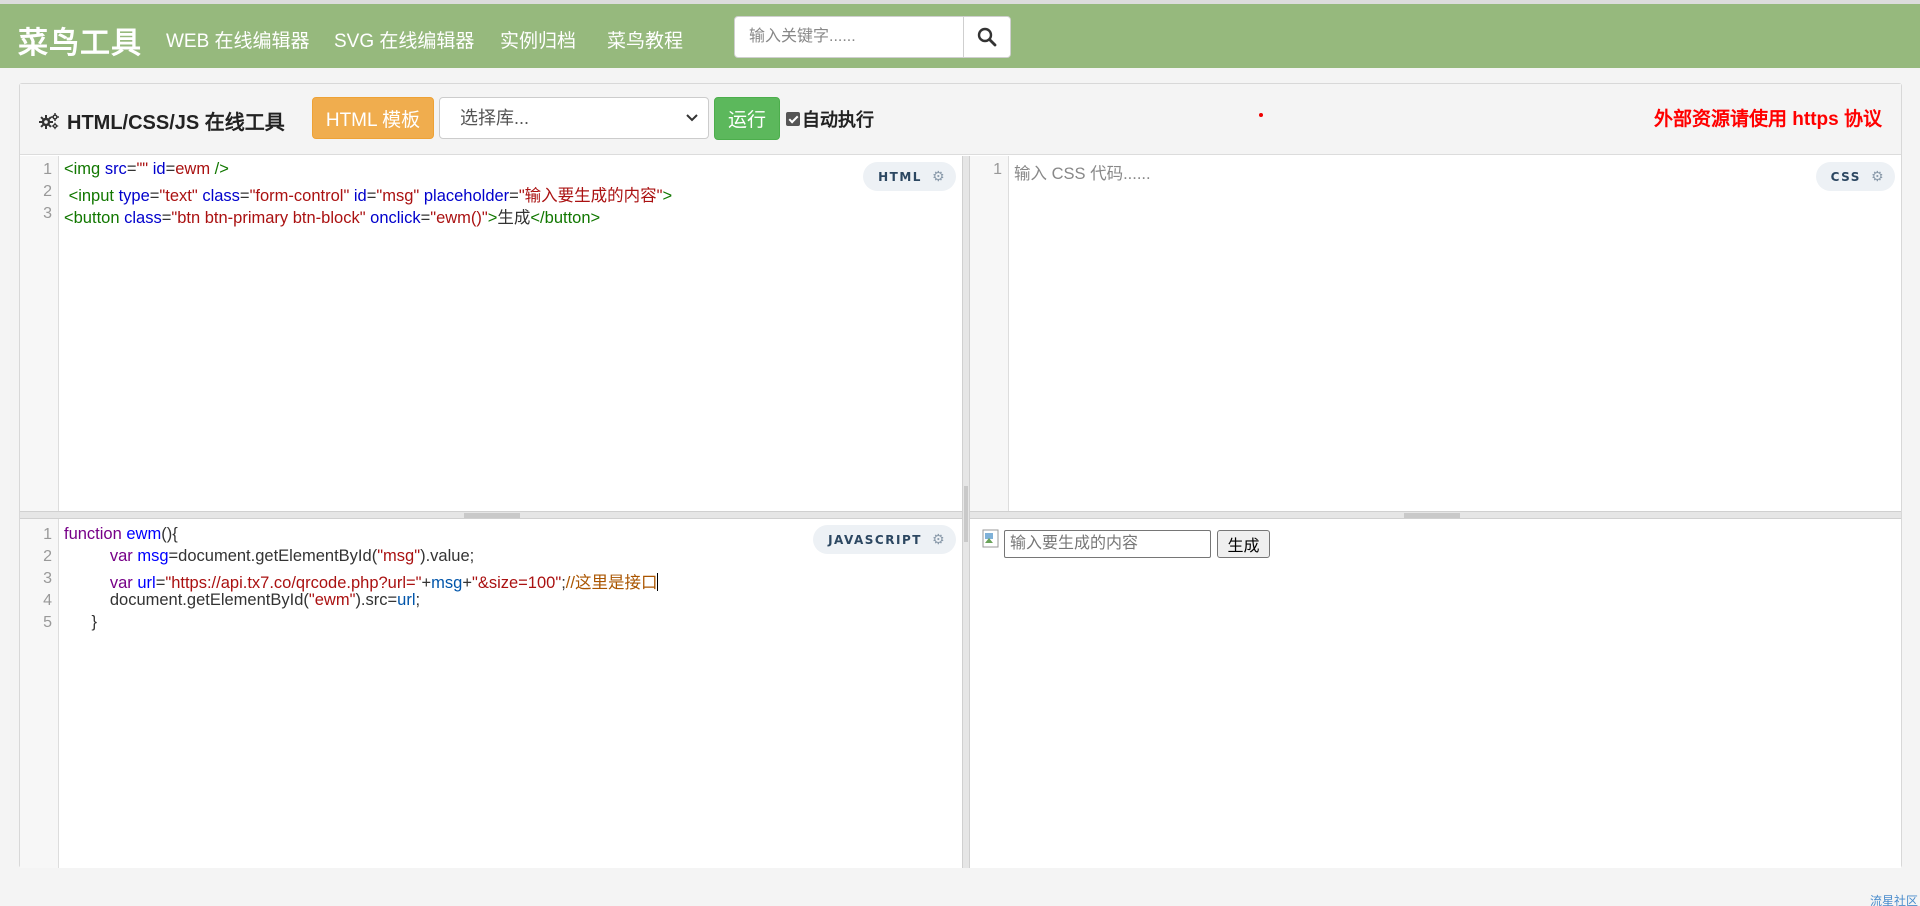 Image resolution: width=1920 pixels, height=906 pixels. I want to click on code-token: "https://api.tx7.co/qrcode.php?url=", so click(293, 583).